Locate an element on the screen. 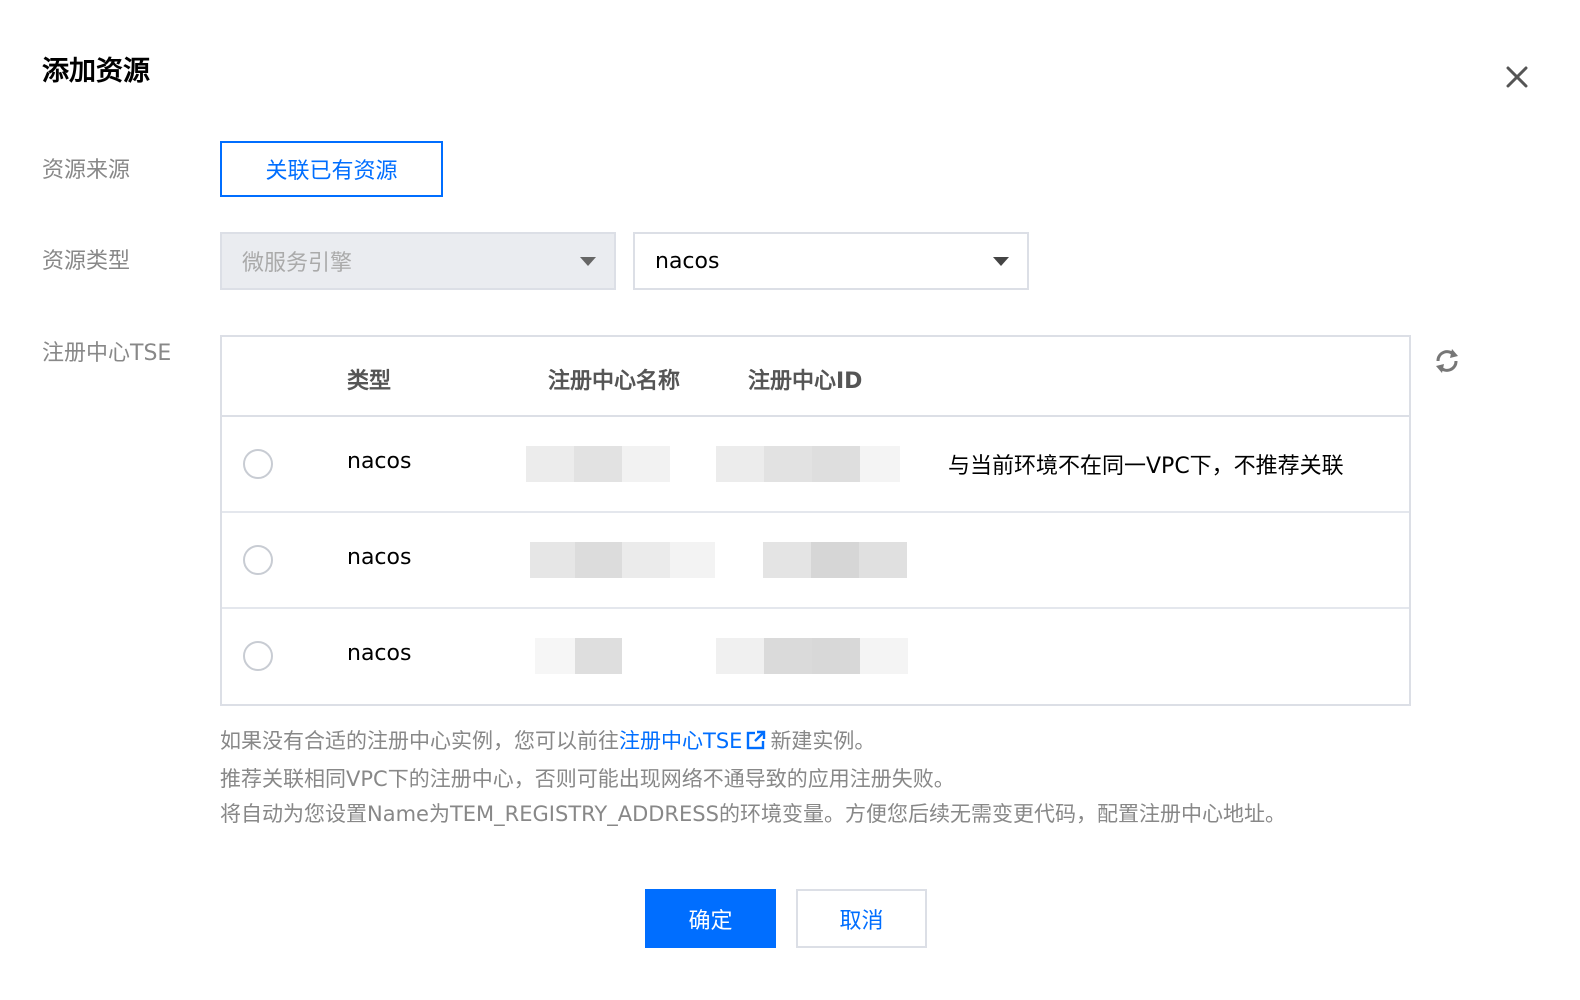 The image size is (1580, 1000). table-row: nacos 与当前环境不在同一VPC下，不推荐关联 is located at coordinates (815, 465).